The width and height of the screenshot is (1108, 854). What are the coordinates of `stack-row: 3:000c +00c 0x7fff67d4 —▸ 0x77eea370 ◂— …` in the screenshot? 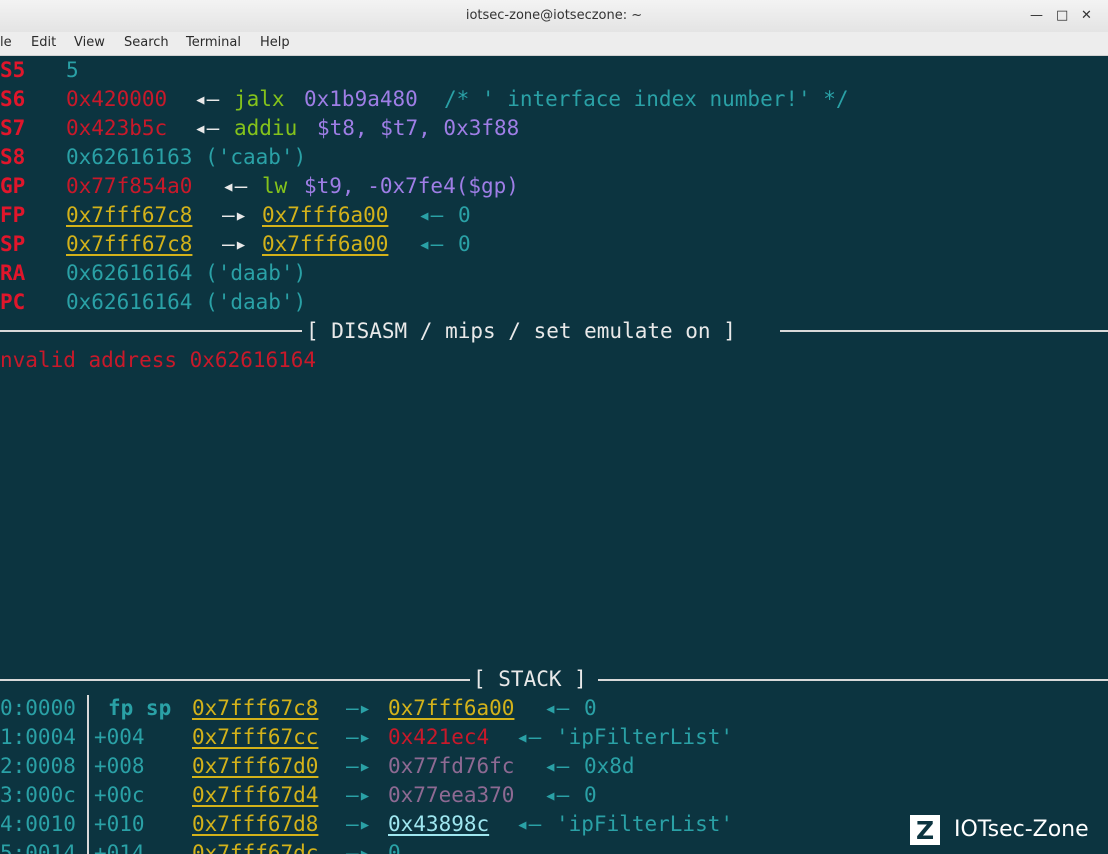 It's located at (298, 795).